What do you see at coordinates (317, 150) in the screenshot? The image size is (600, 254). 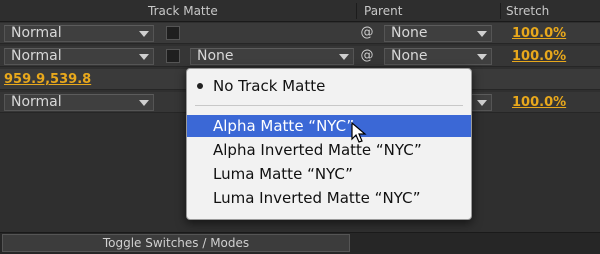 I see `menu-item-label: Alpha Inverted Matte “NYC”` at bounding box center [317, 150].